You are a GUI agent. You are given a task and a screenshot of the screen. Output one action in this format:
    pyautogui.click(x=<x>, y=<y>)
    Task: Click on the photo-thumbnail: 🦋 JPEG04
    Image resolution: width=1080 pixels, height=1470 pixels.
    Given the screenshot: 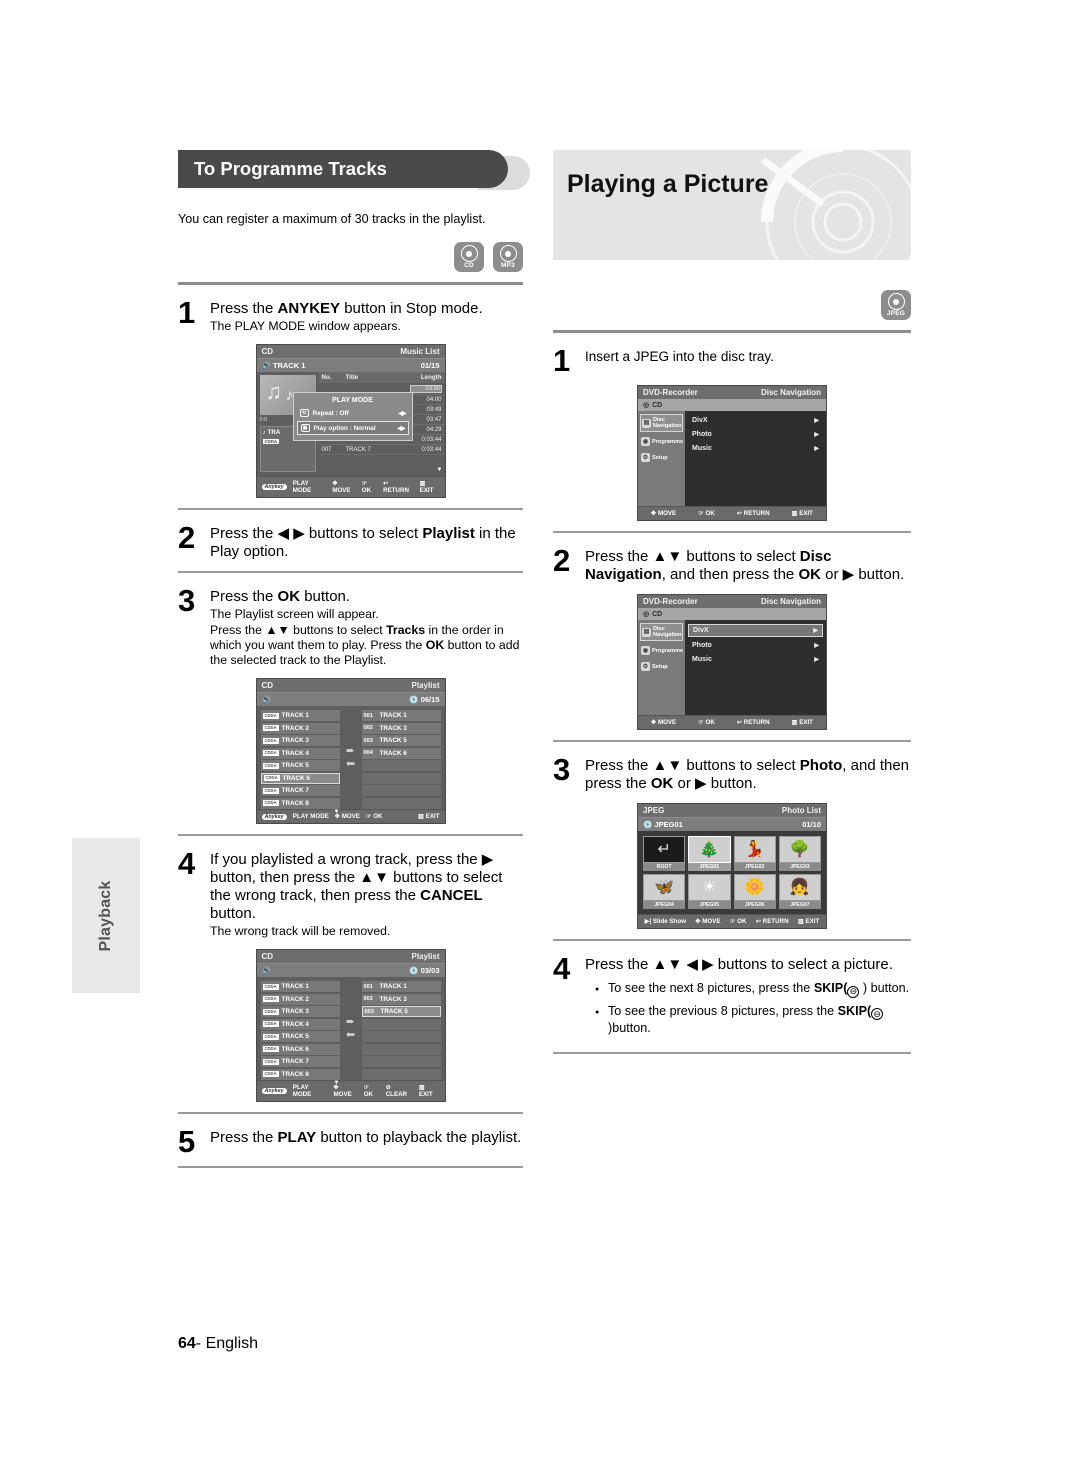 What is the action you would take?
    pyautogui.click(x=664, y=891)
    